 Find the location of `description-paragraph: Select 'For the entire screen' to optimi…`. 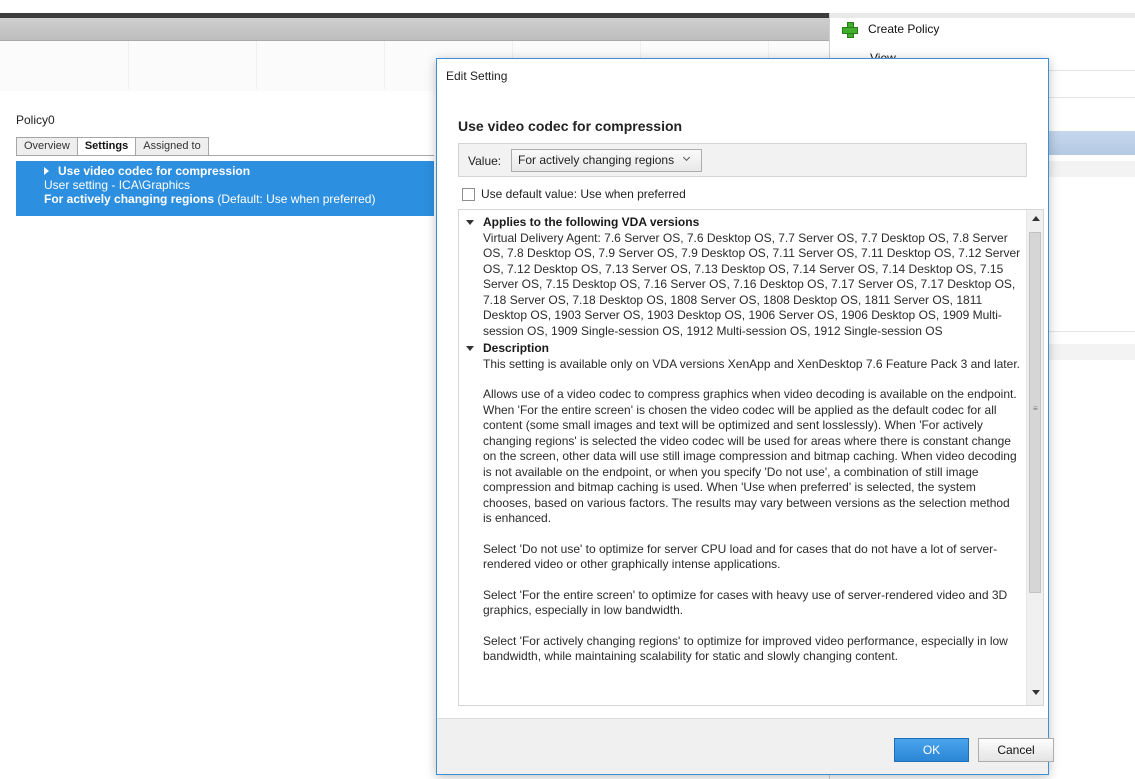

description-paragraph: Select 'For the entire screen' to optimi… is located at coordinates (745, 602).